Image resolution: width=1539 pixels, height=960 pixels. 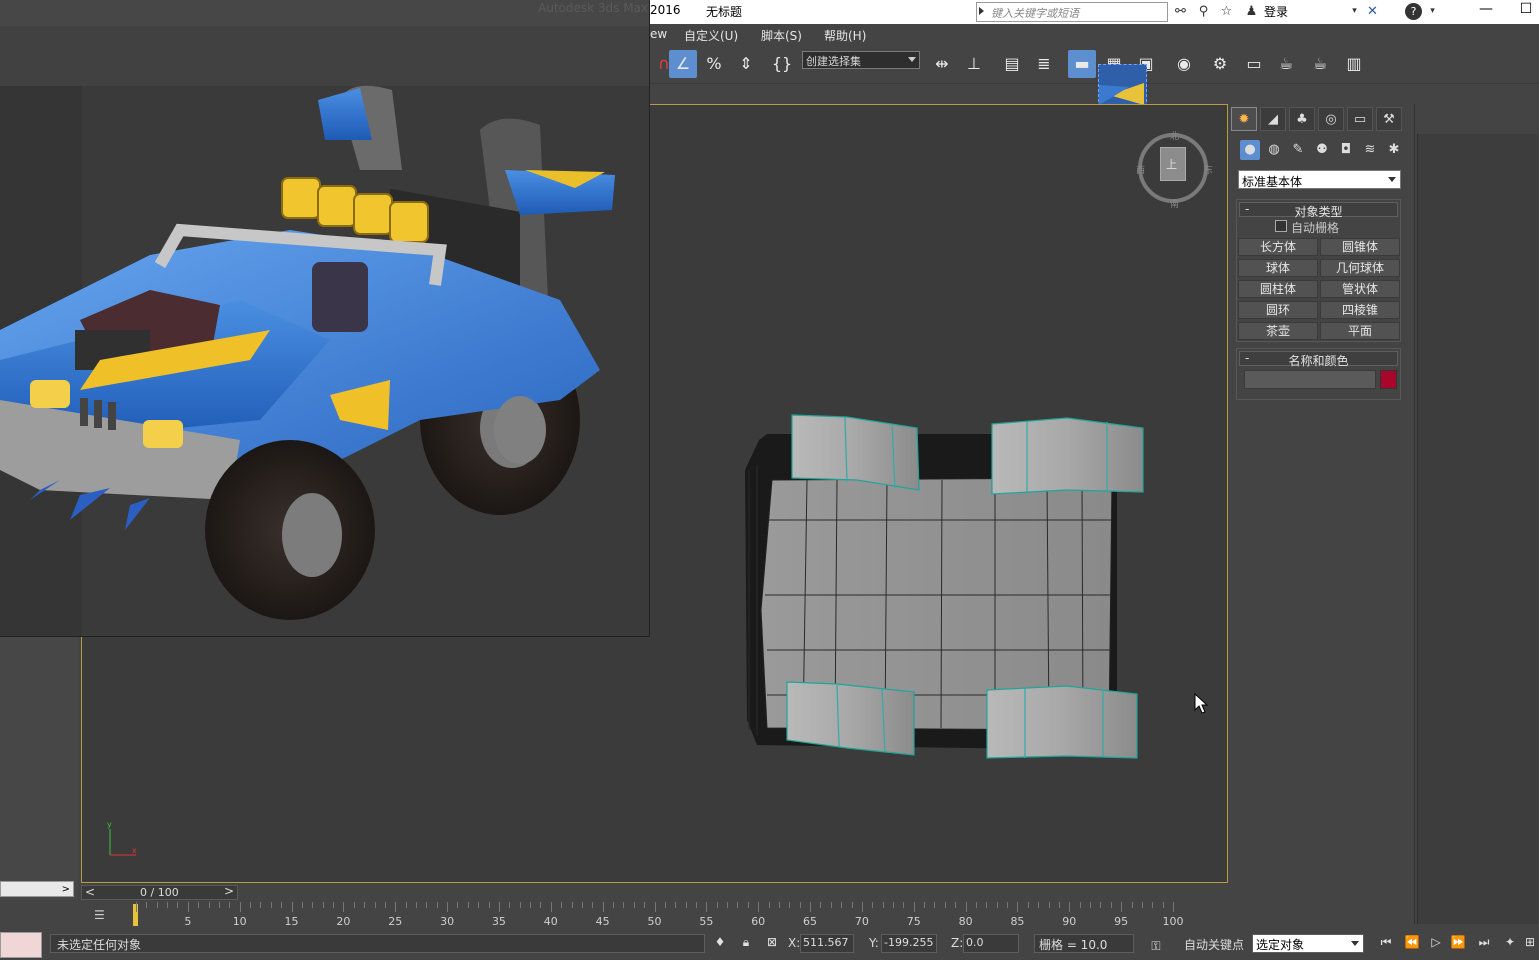 I want to click on teapot-button: 茶壶, so click(x=1278, y=331).